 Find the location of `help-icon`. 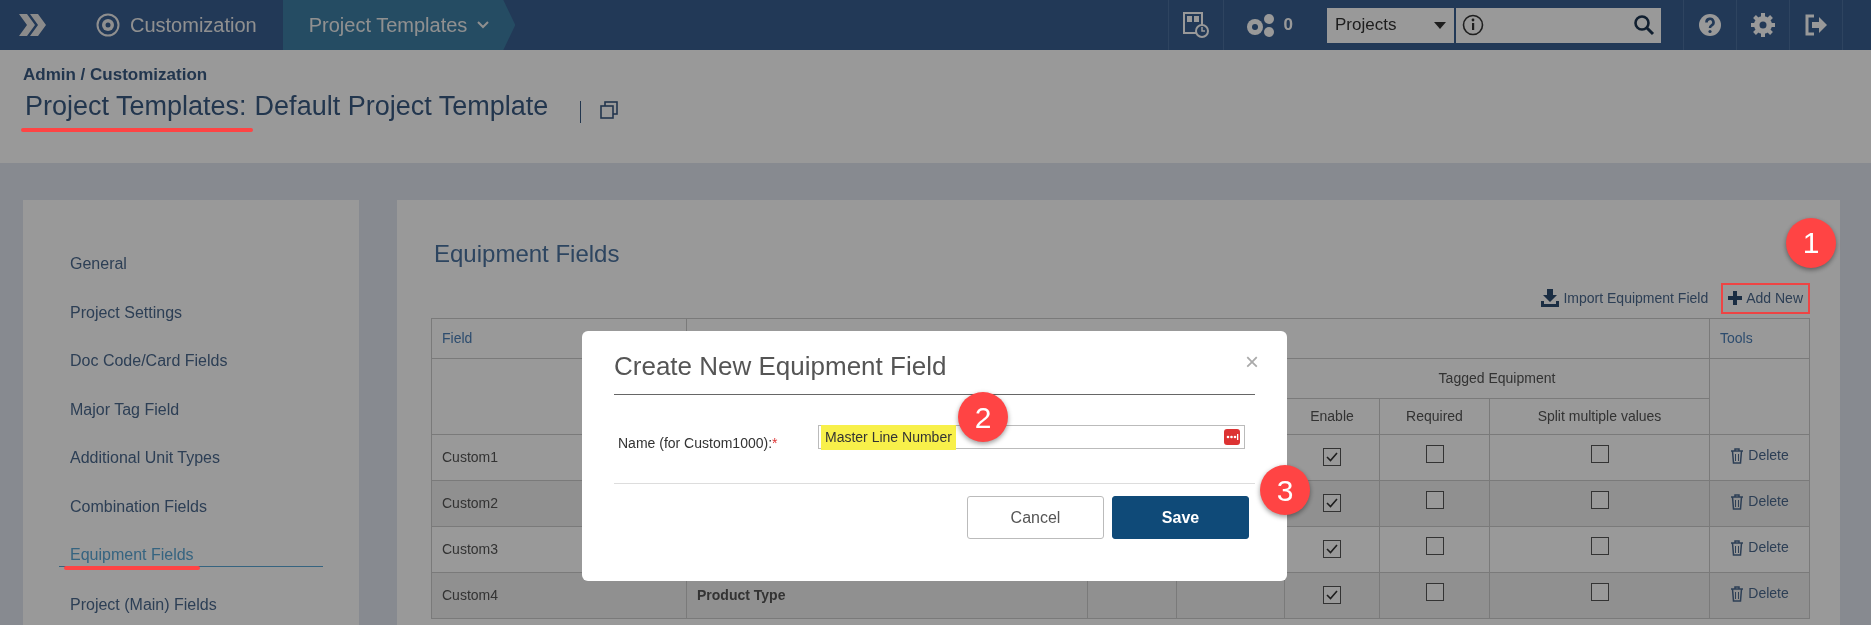

help-icon is located at coordinates (1710, 25).